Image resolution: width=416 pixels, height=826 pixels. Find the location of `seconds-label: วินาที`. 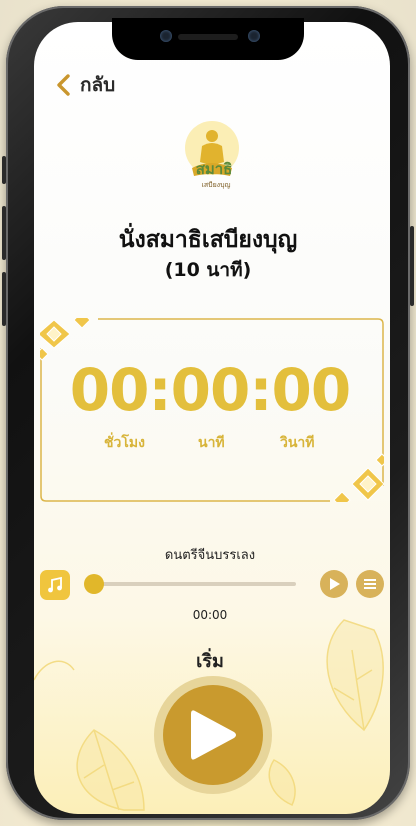

seconds-label: วินาที is located at coordinates (297, 443).